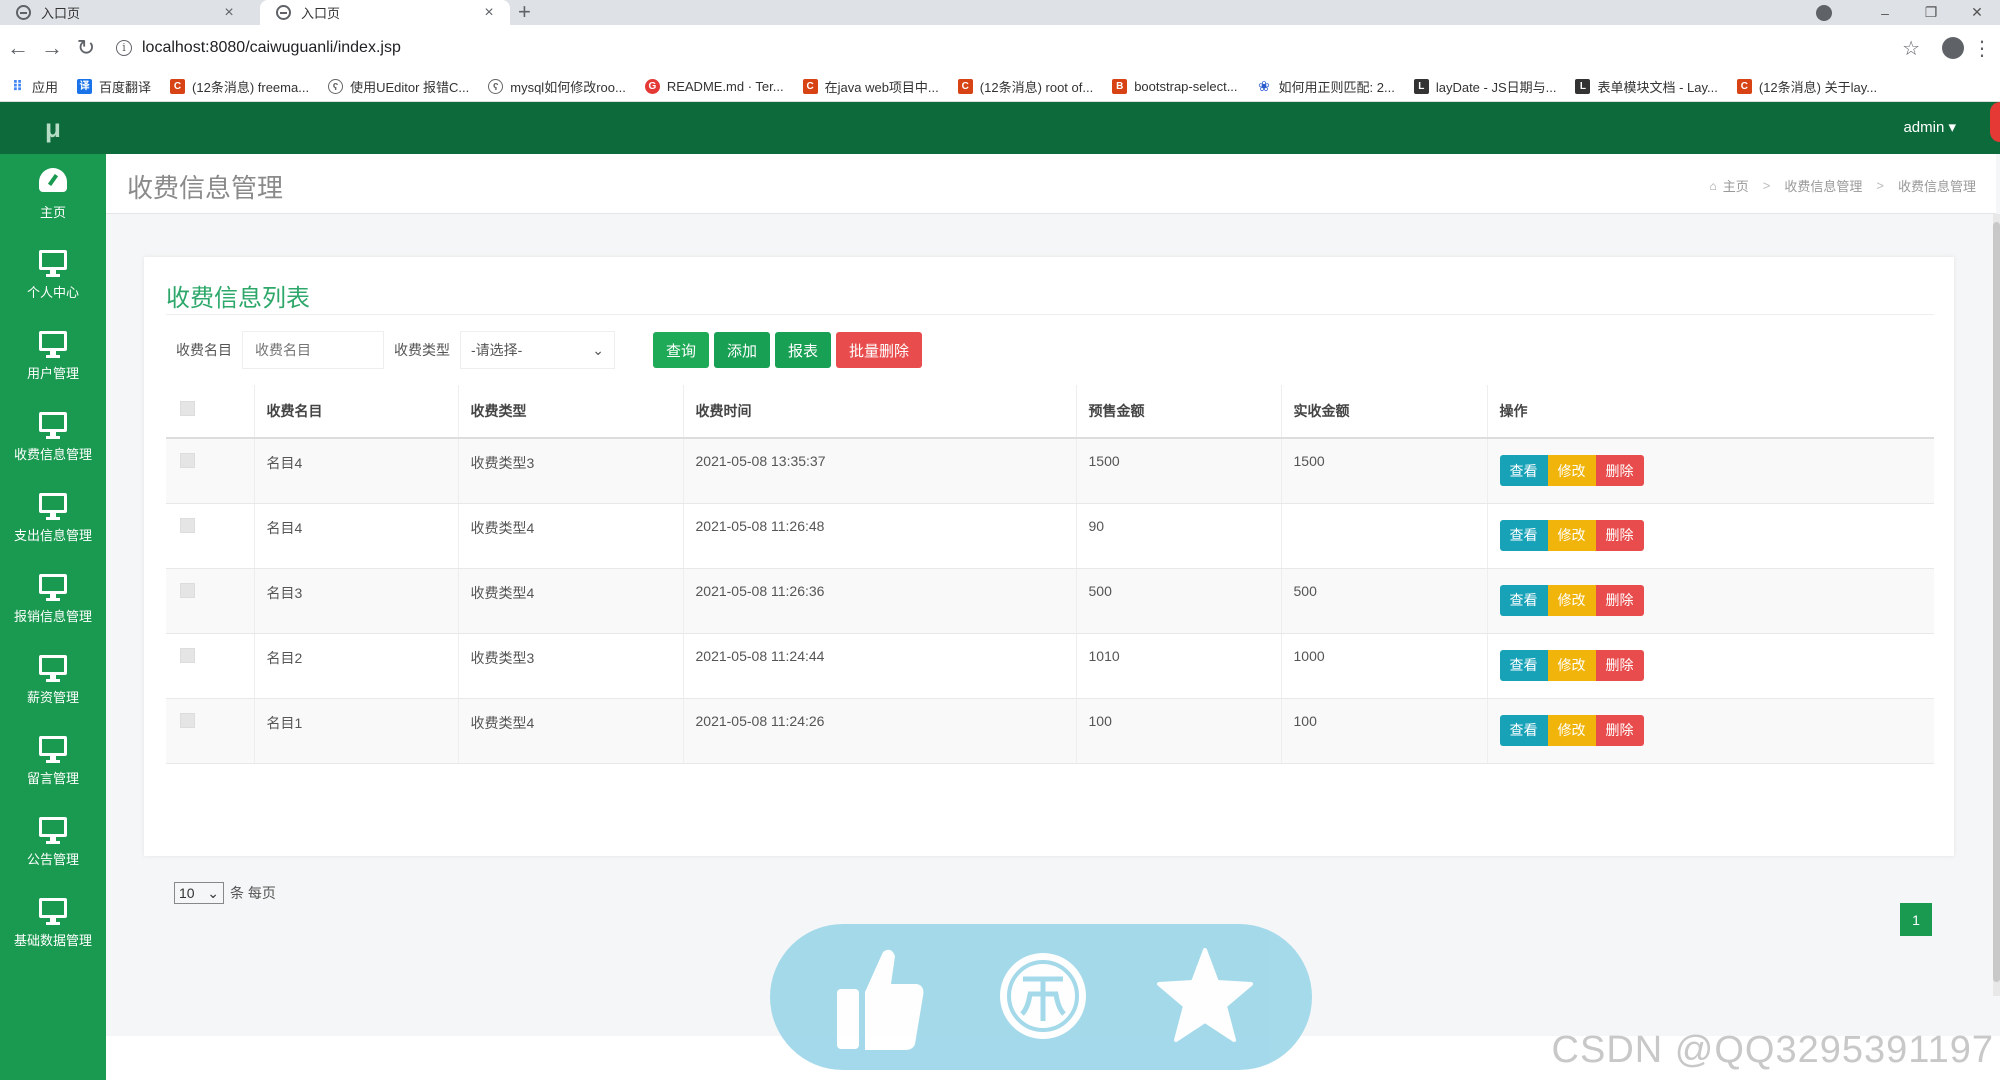 Image resolution: width=2000 pixels, height=1080 pixels. What do you see at coordinates (53, 842) in the screenshot?
I see `sidebar-item-announcements: 公告管理` at bounding box center [53, 842].